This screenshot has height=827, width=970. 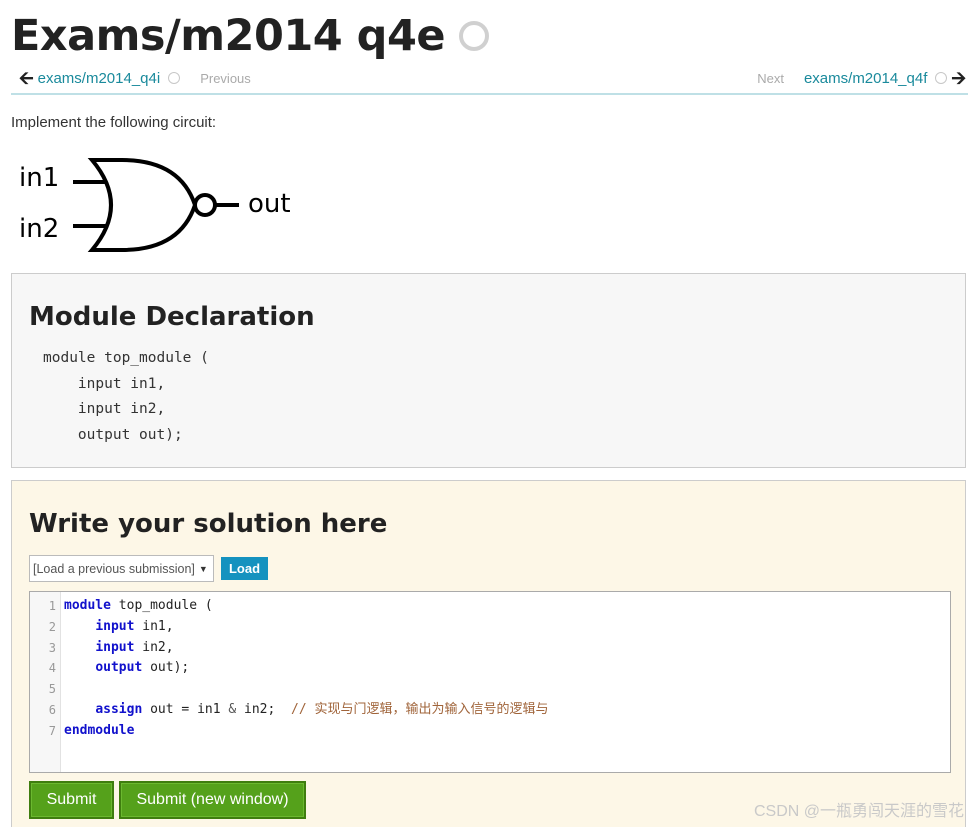 What do you see at coordinates (154, 626) in the screenshot?
I see `code-token: in1,` at bounding box center [154, 626].